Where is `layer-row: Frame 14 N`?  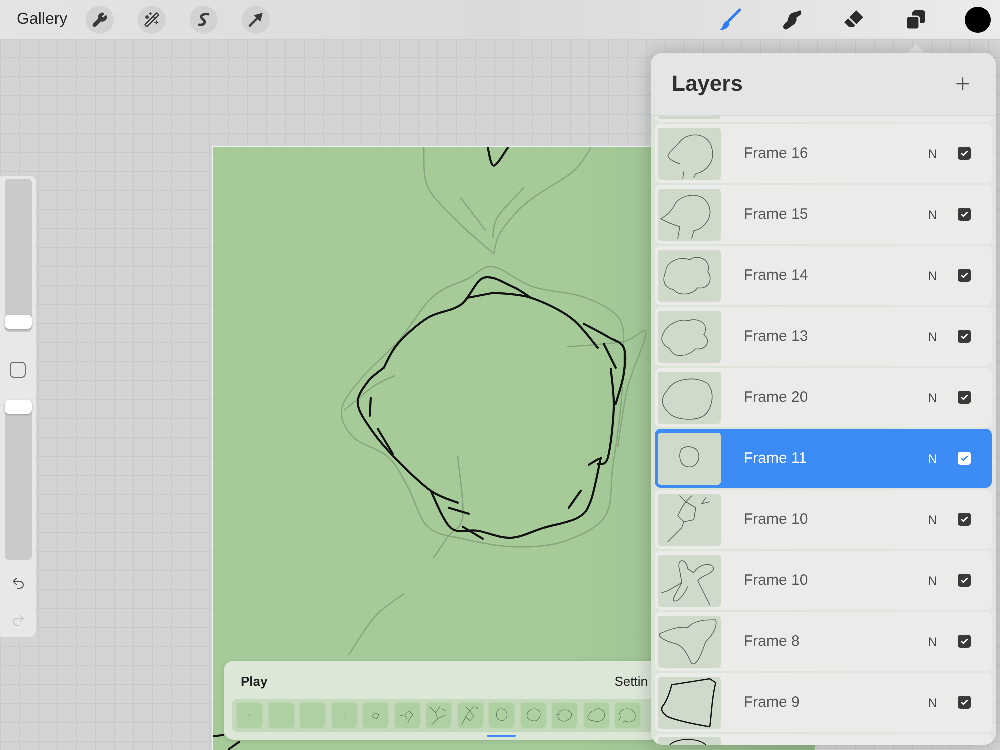
layer-row: Frame 14 N is located at coordinates (823, 275).